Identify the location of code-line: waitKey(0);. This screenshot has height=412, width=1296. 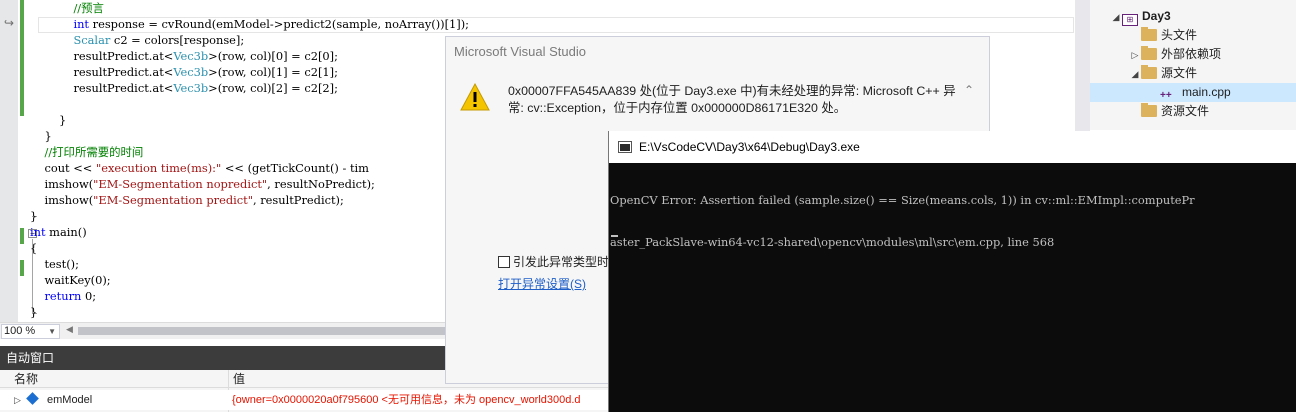
(70, 280).